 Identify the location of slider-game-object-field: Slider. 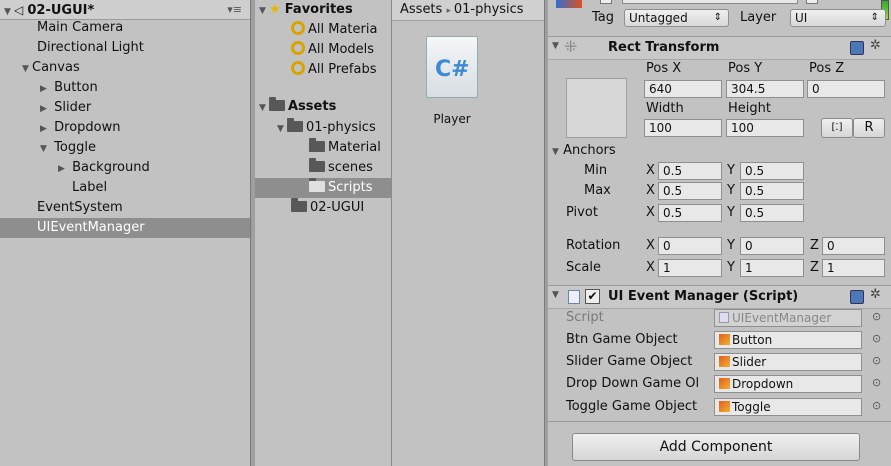
(788, 362).